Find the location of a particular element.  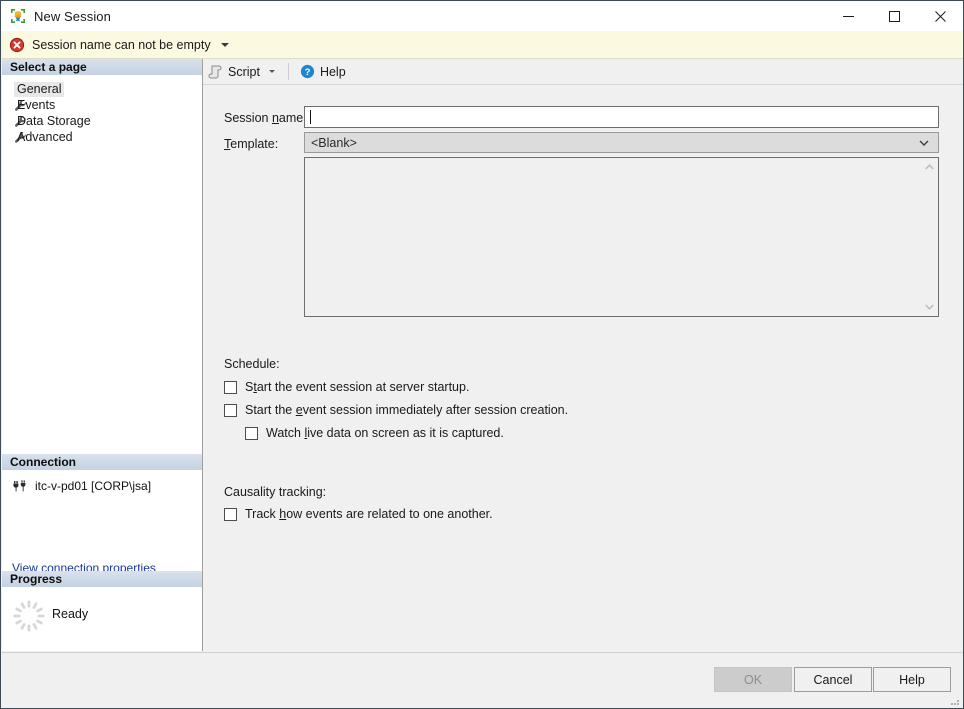

footer-bar: OK Cancel Help is located at coordinates (482, 680).